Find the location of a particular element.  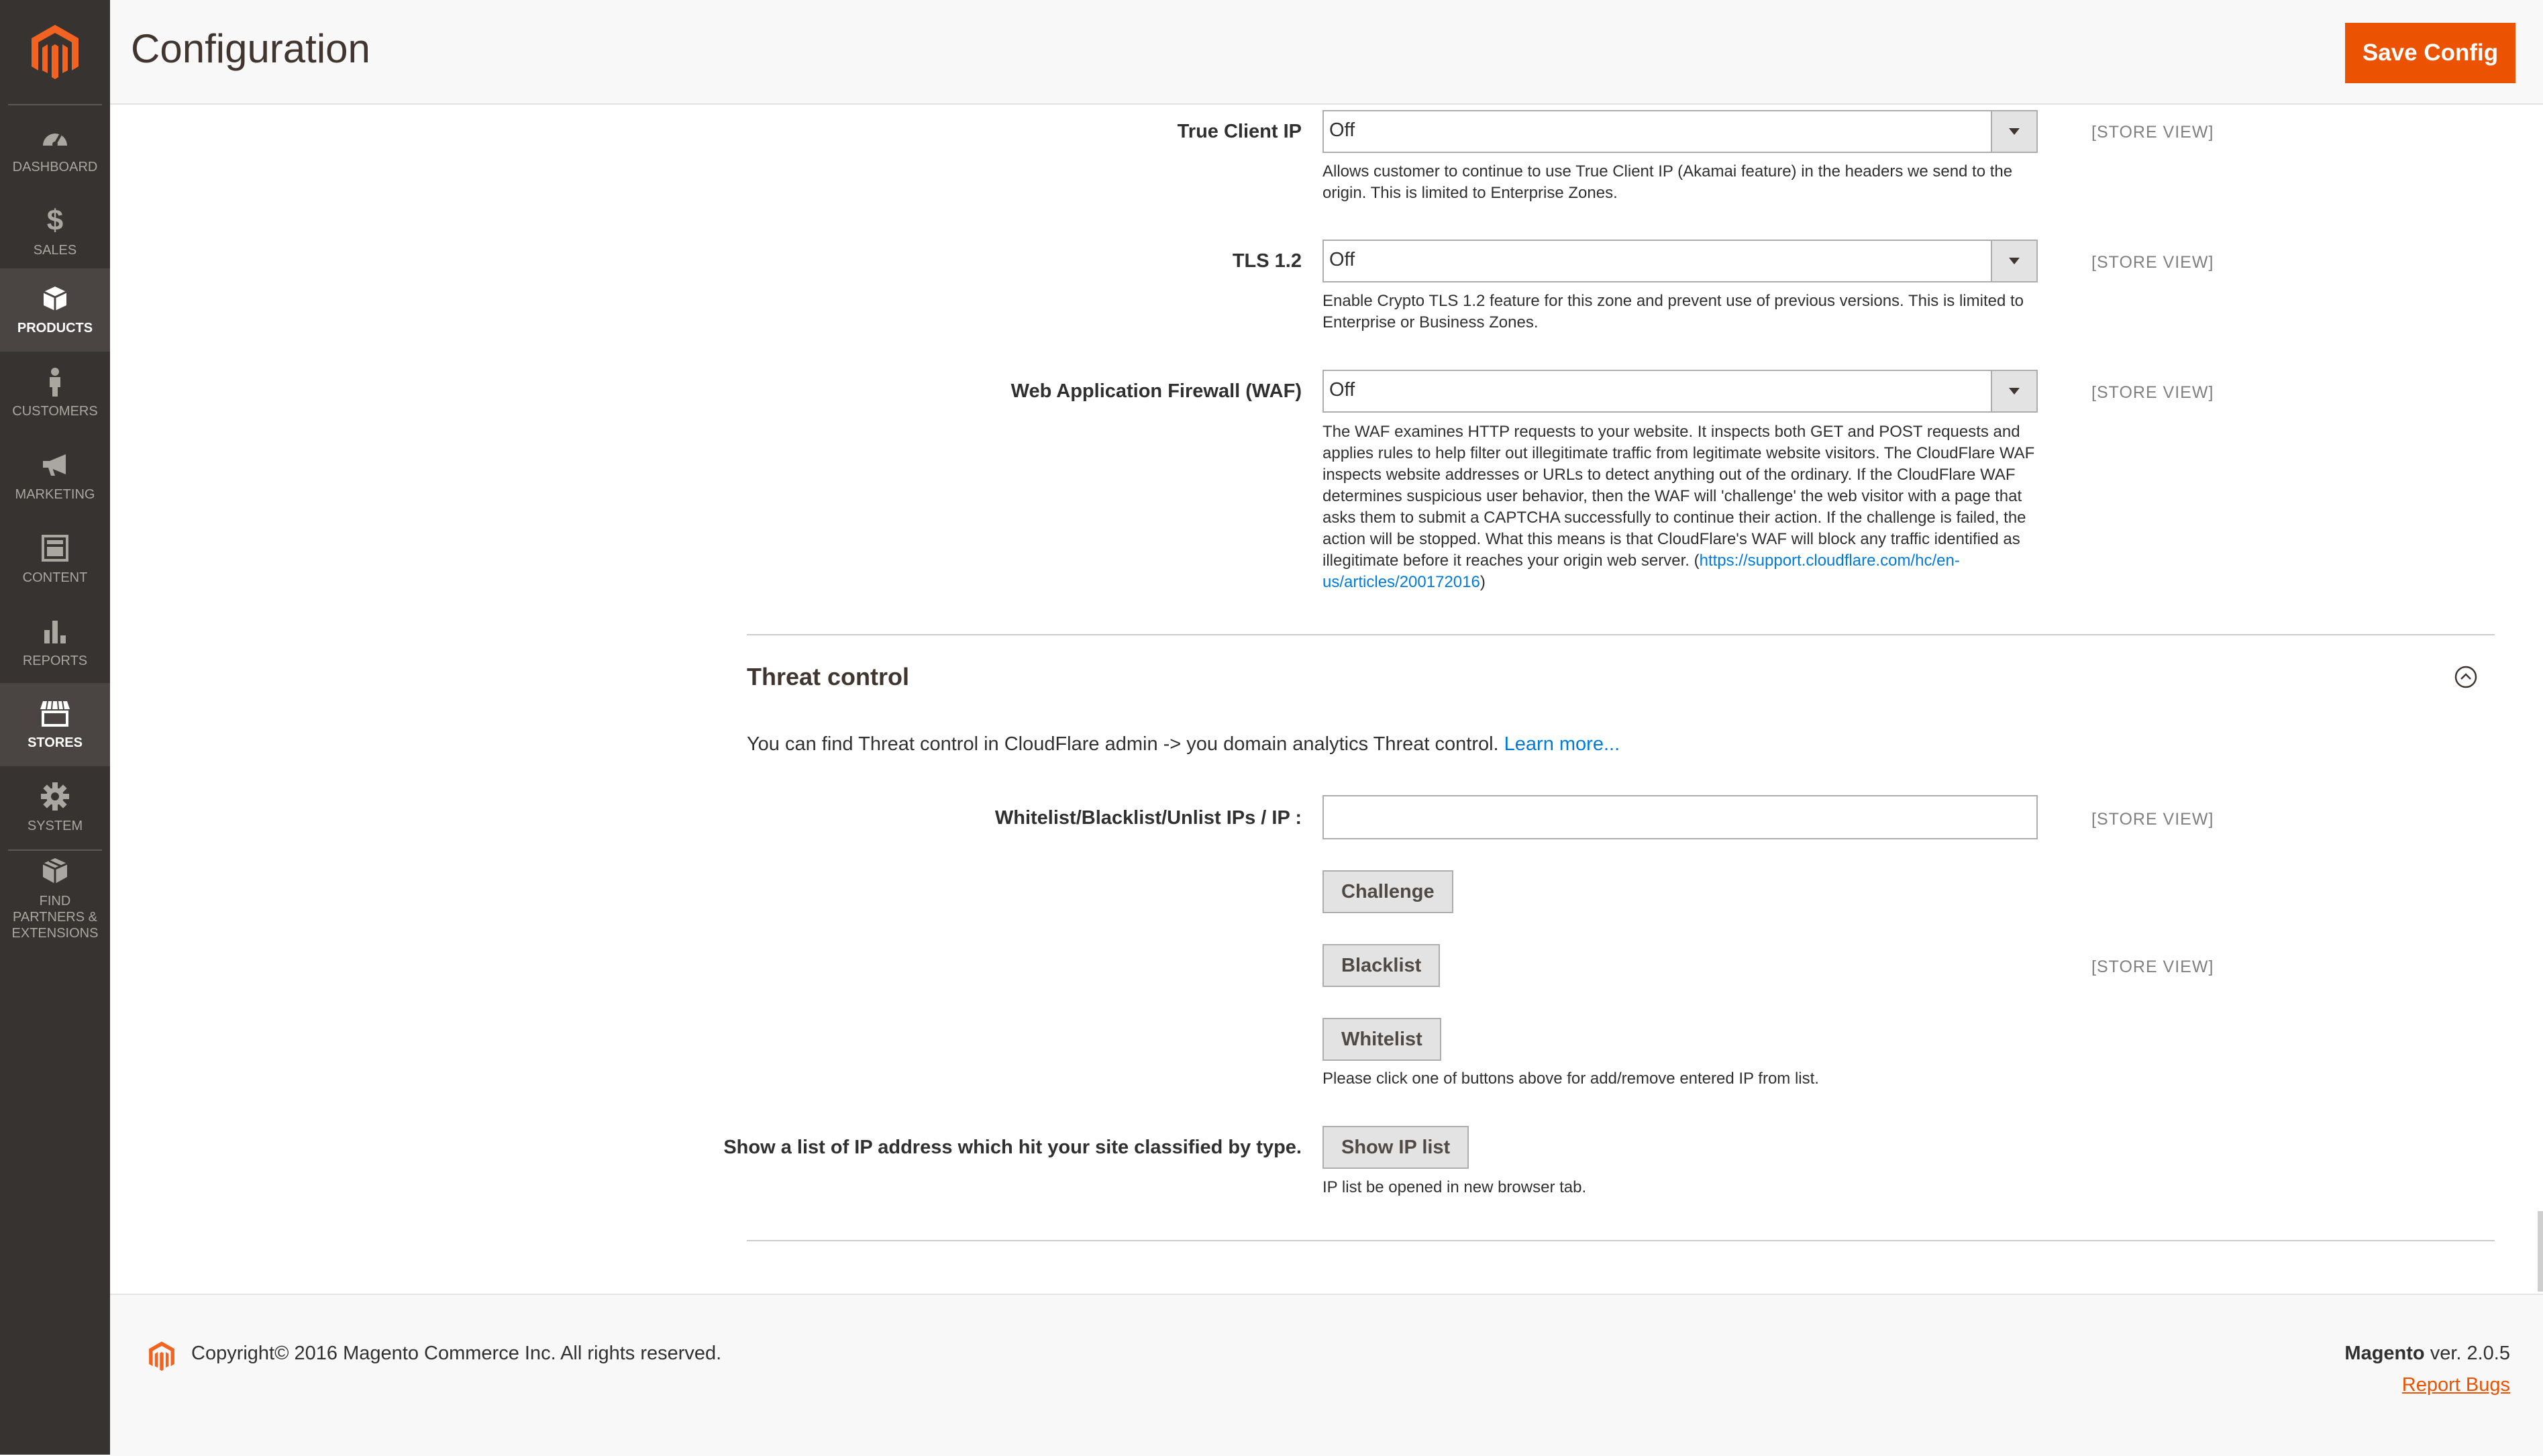

true-client-ip-select: Off is located at coordinates (1680, 132).